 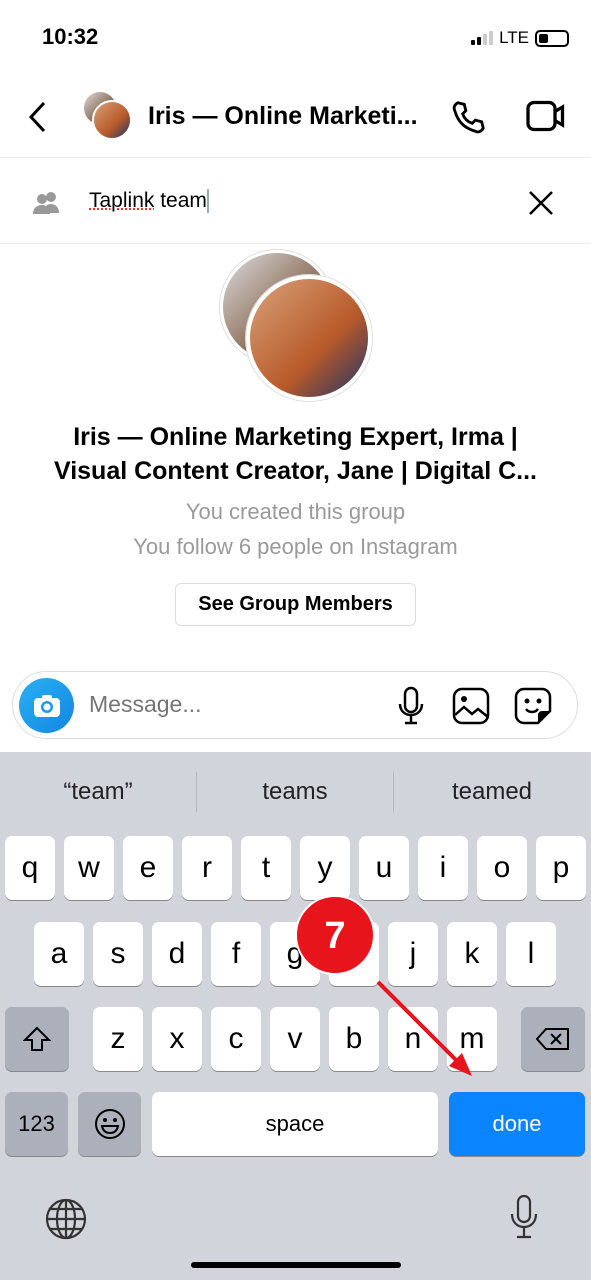 I want to click on gallery-icon, so click(x=471, y=706).